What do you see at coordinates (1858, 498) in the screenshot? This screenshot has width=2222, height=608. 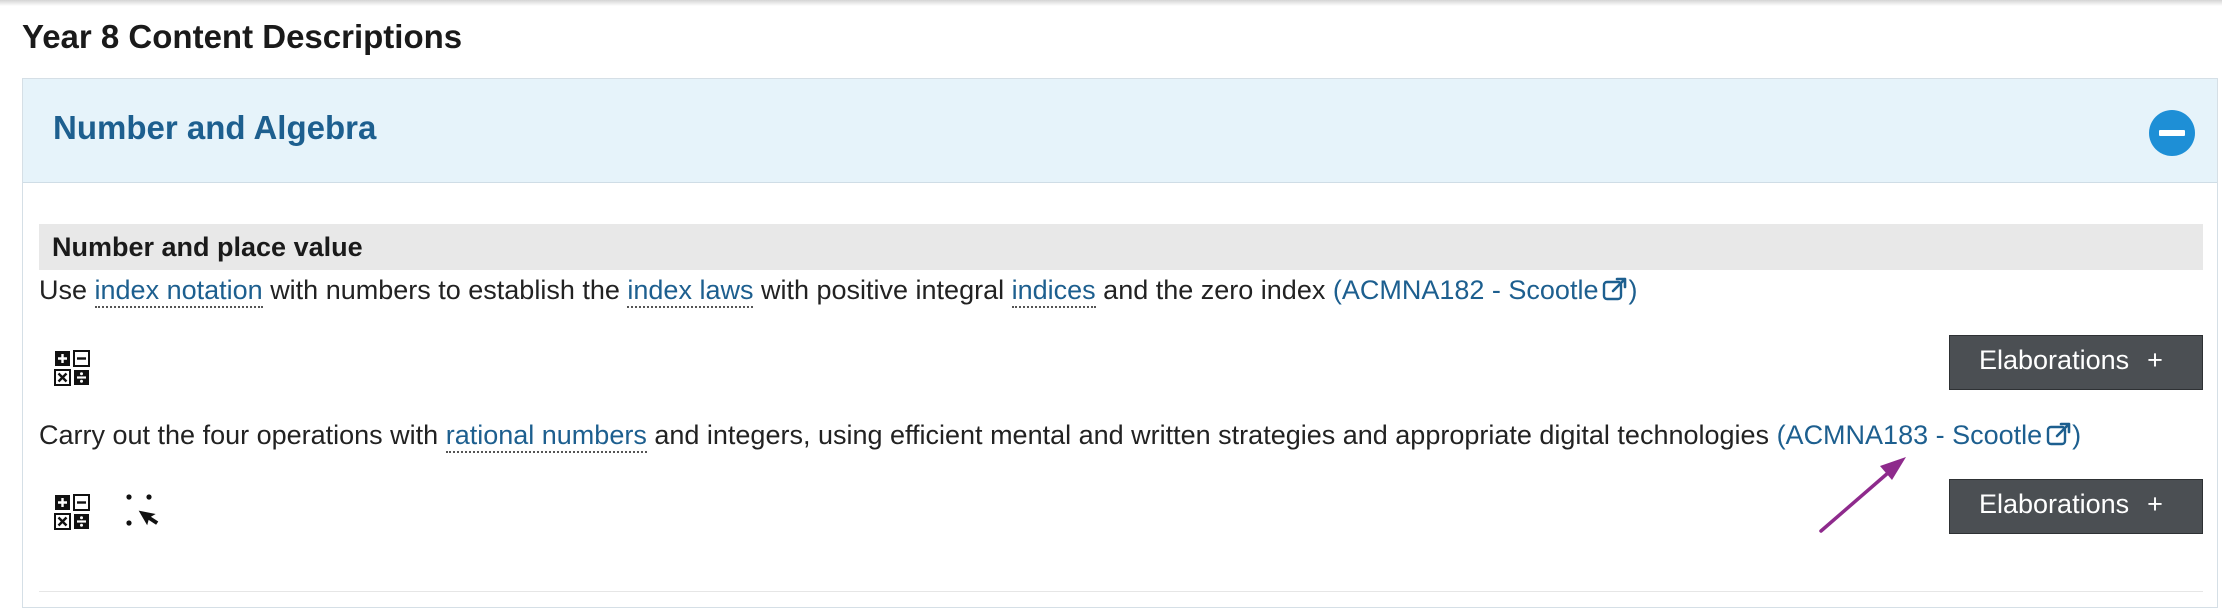 I see `annotation-arrow-shaft` at bounding box center [1858, 498].